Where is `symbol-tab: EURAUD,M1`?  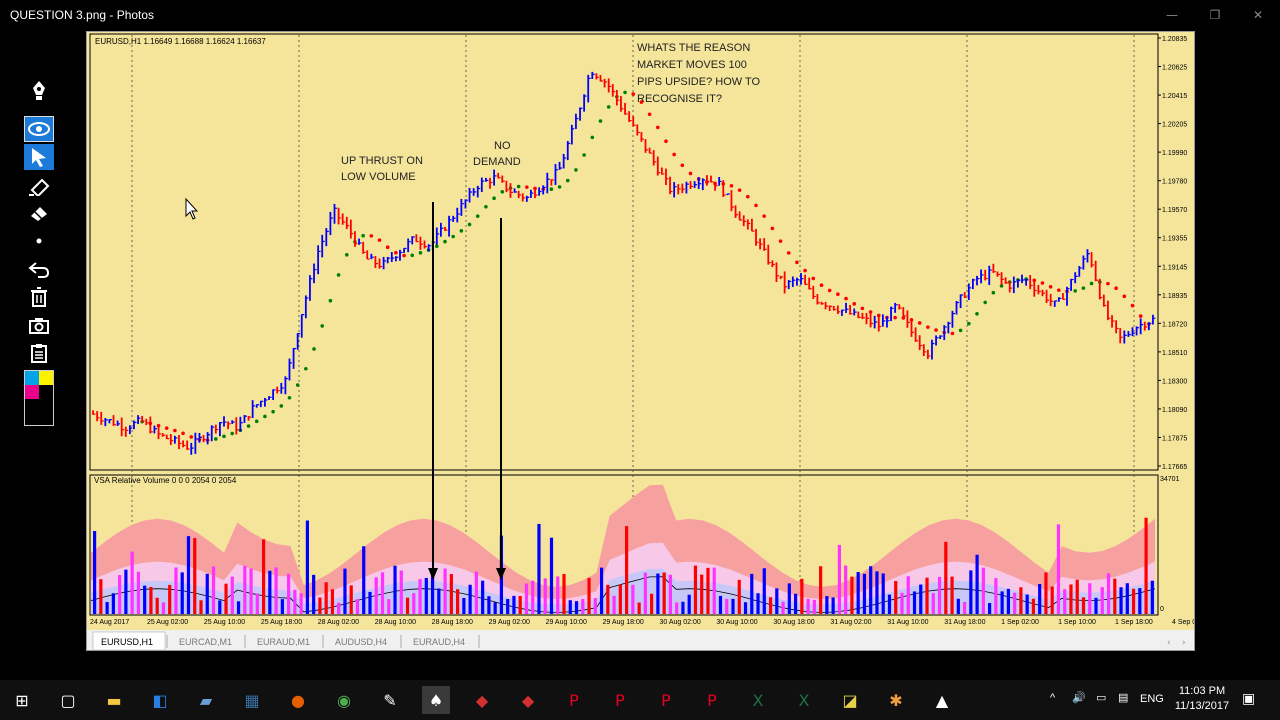
symbol-tab: EURAUD,M1 is located at coordinates (283, 642).